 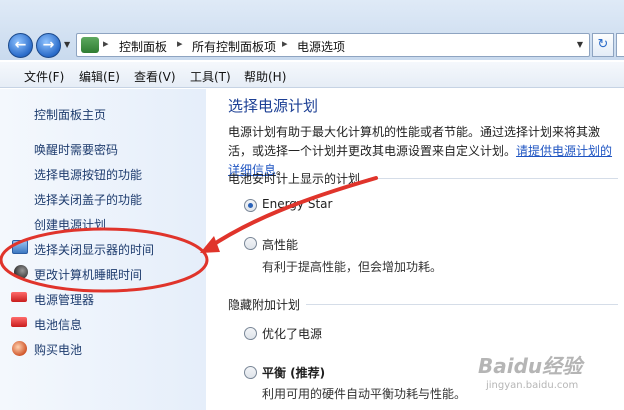 I want to click on plan-radio-high-performance, so click(x=250, y=243).